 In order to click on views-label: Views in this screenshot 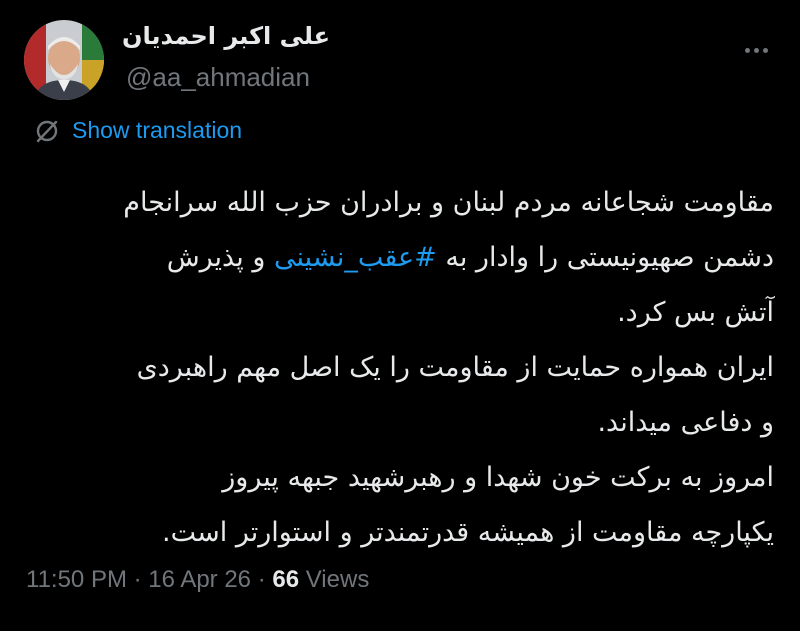, I will do `click(334, 579)`.